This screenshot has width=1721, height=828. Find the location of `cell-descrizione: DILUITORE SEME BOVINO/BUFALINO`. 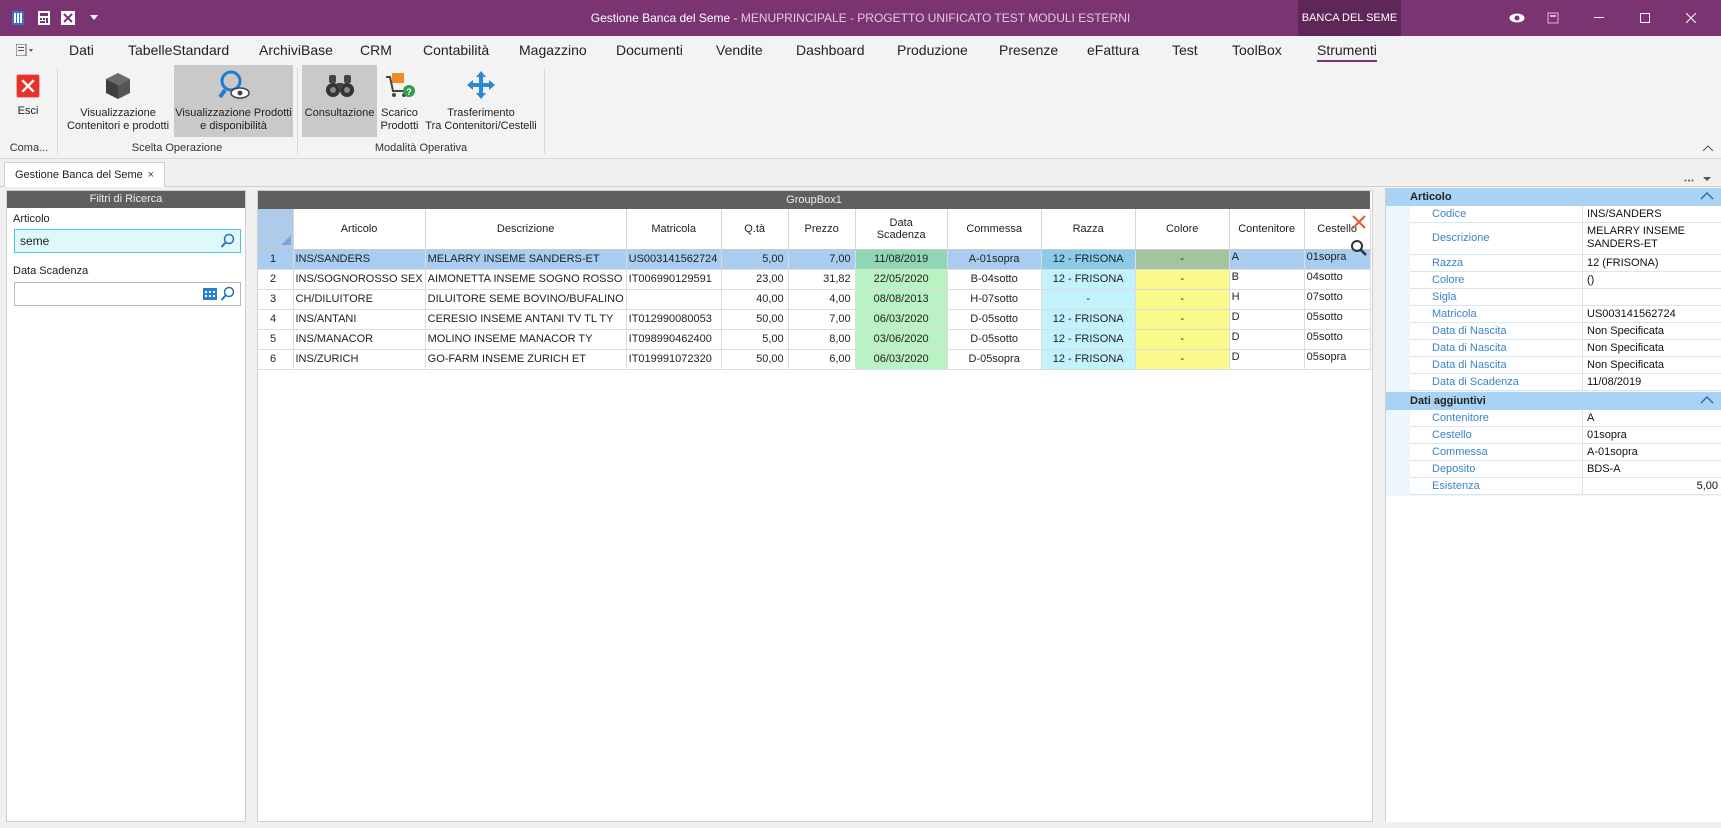

cell-descrizione: DILUITORE SEME BOVINO/BUFALINO is located at coordinates (526, 299).